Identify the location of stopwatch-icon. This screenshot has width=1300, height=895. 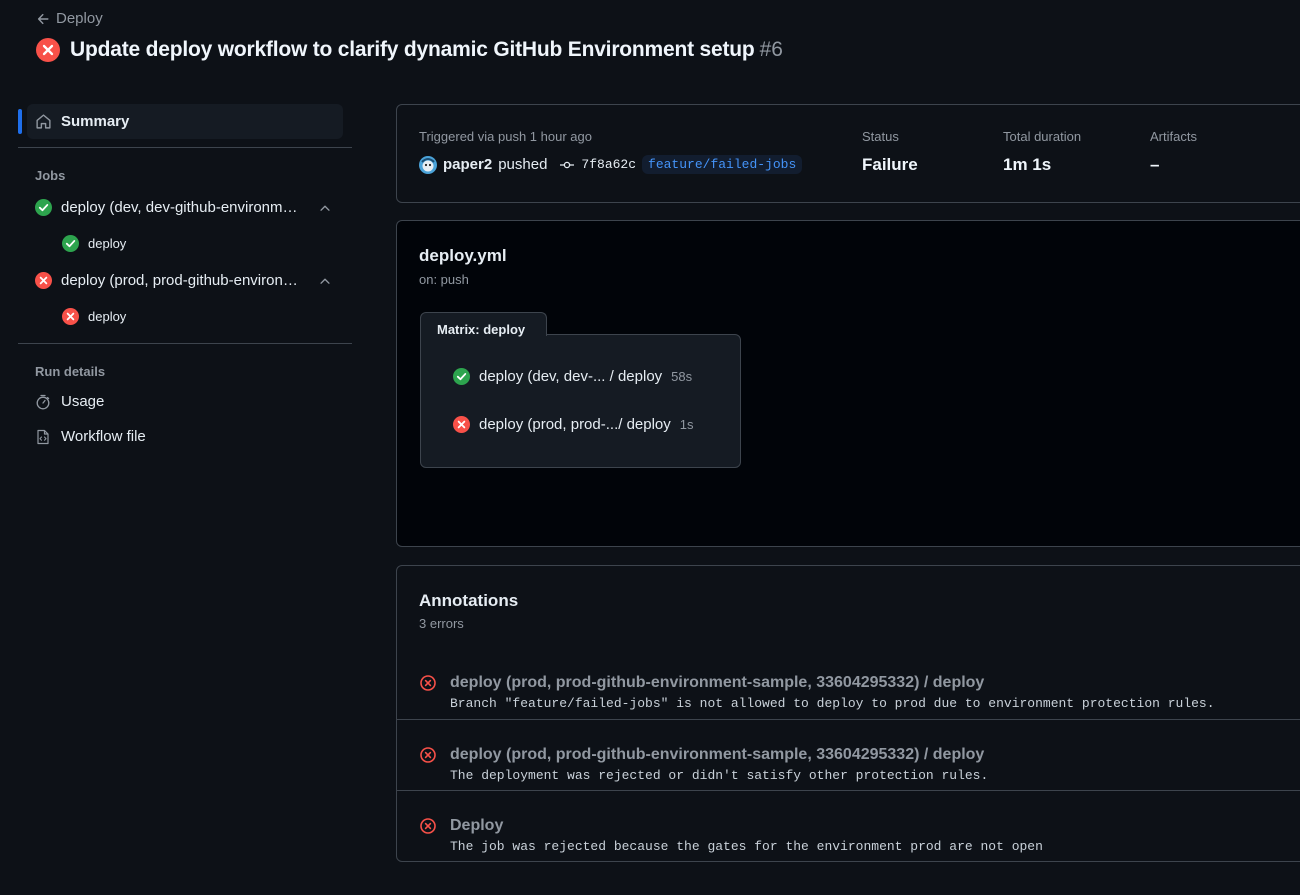
(43, 402).